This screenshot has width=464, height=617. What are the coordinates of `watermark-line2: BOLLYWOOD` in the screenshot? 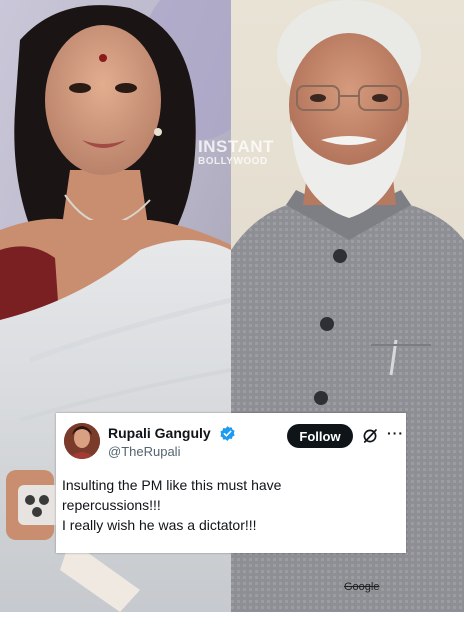 It's located at (233, 161).